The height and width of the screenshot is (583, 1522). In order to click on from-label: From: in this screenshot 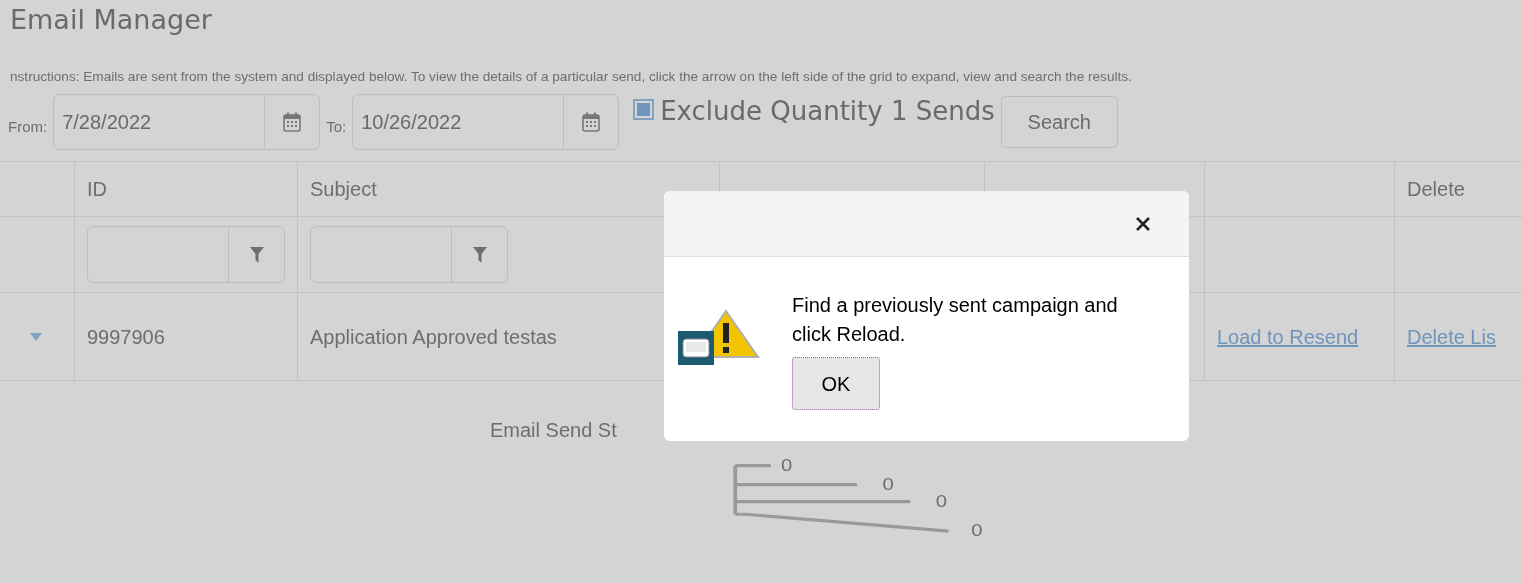, I will do `click(28, 126)`.